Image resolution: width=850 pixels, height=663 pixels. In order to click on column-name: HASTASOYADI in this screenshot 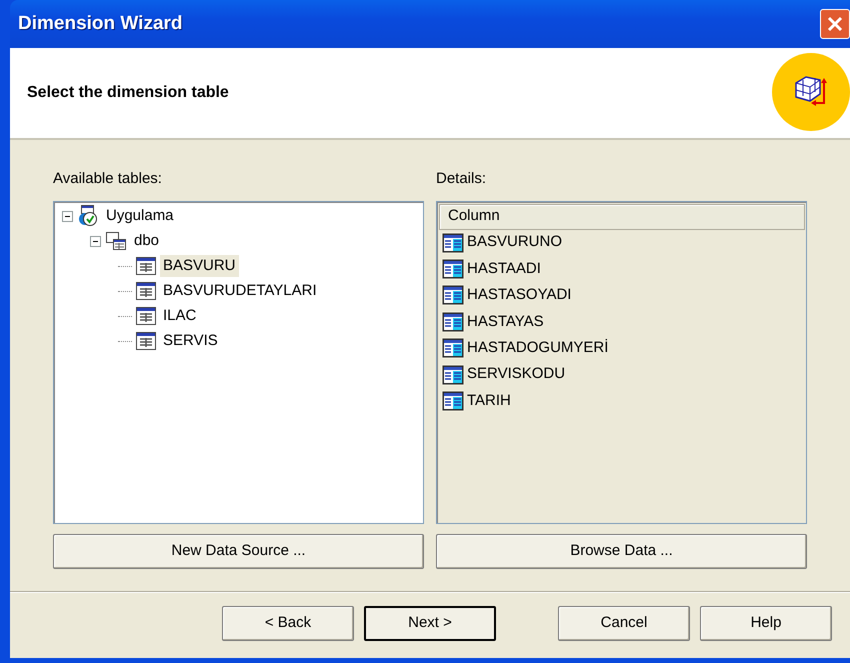, I will do `click(519, 295)`.